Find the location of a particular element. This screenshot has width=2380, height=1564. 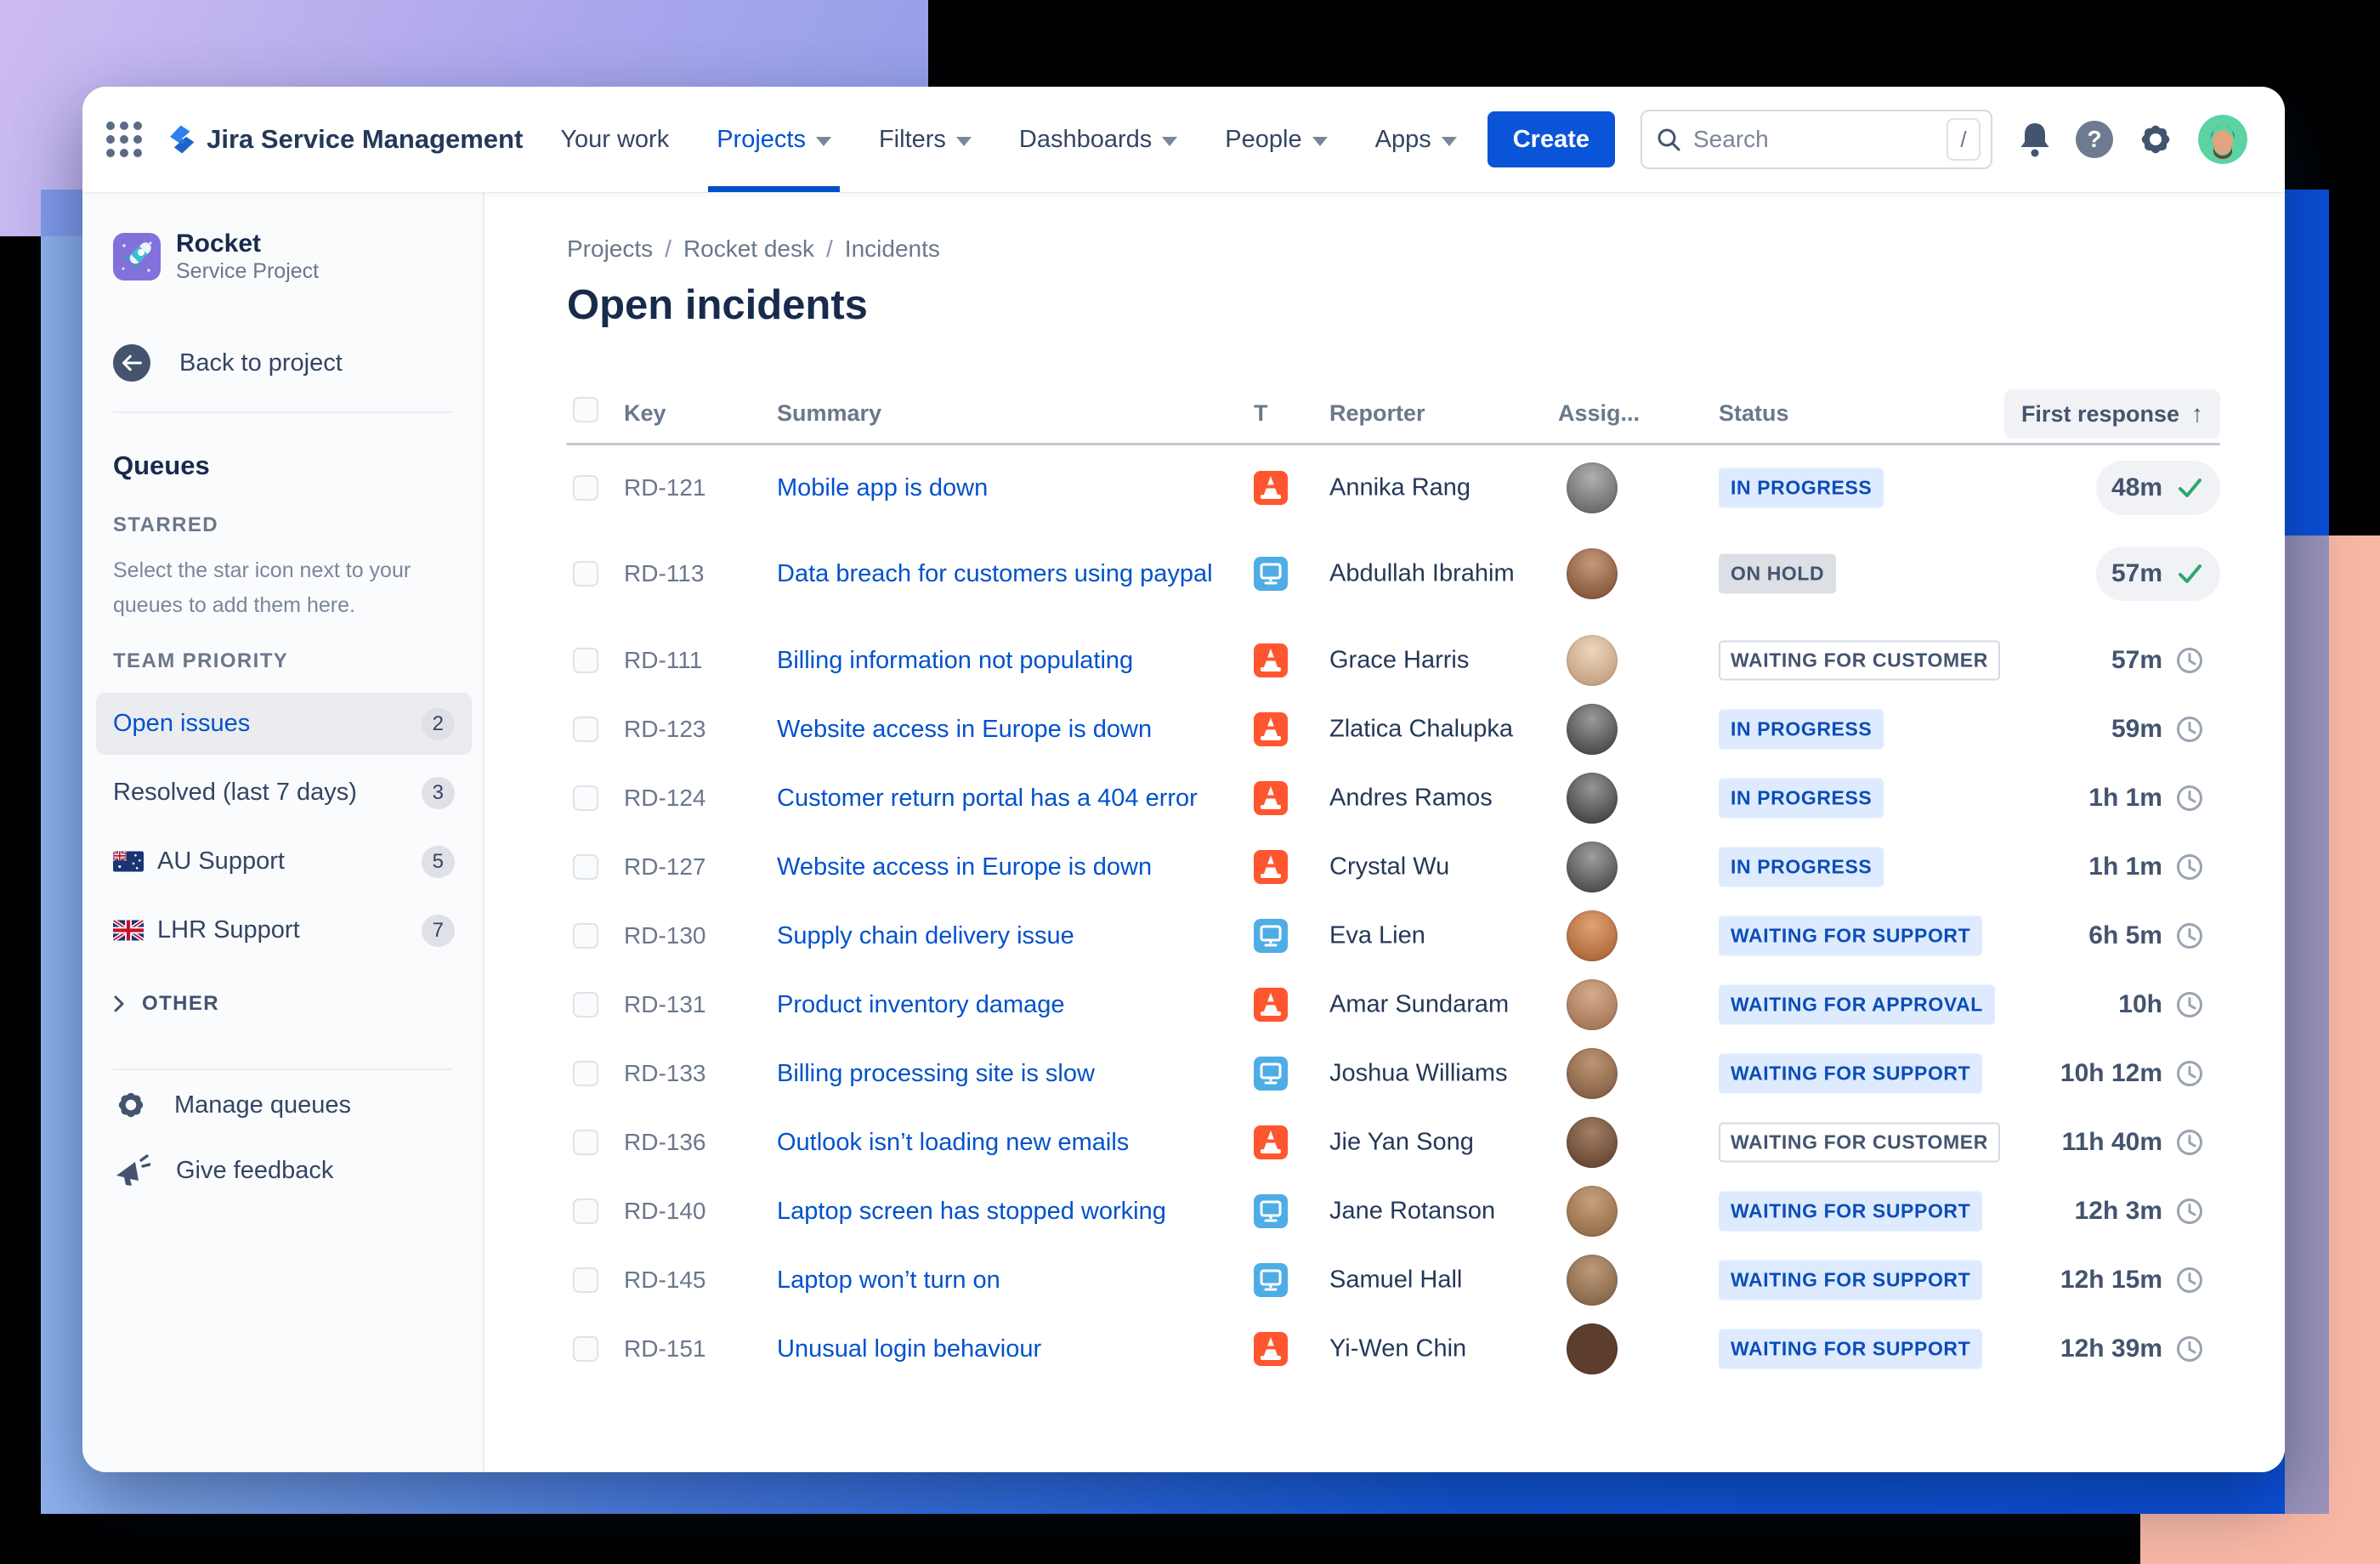

issue-summary-link: Laptop won’t turn on is located at coordinates (1024, 1280).